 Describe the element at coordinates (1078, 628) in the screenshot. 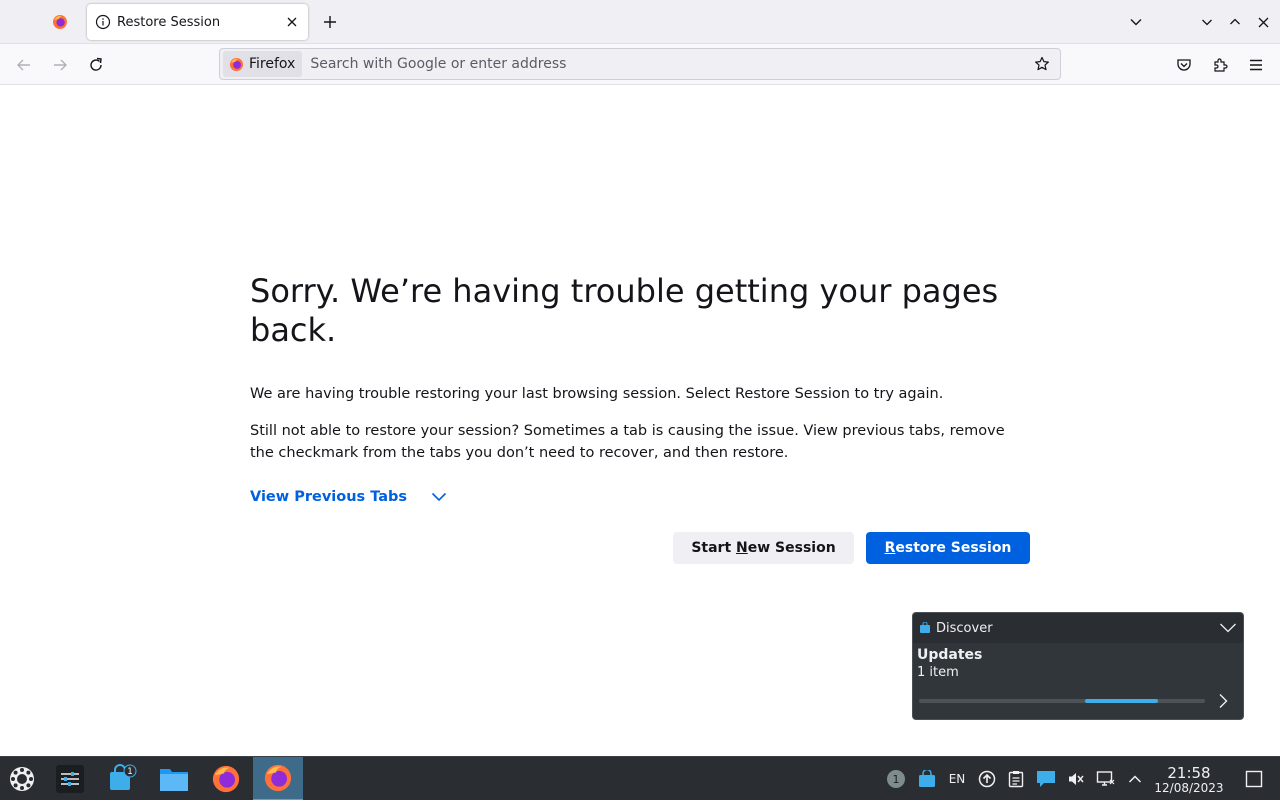

I see `notification-header: Discover` at that location.